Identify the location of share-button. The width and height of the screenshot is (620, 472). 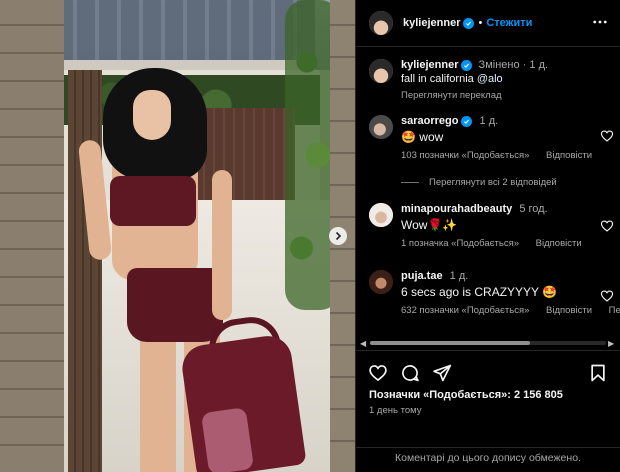
(442, 373).